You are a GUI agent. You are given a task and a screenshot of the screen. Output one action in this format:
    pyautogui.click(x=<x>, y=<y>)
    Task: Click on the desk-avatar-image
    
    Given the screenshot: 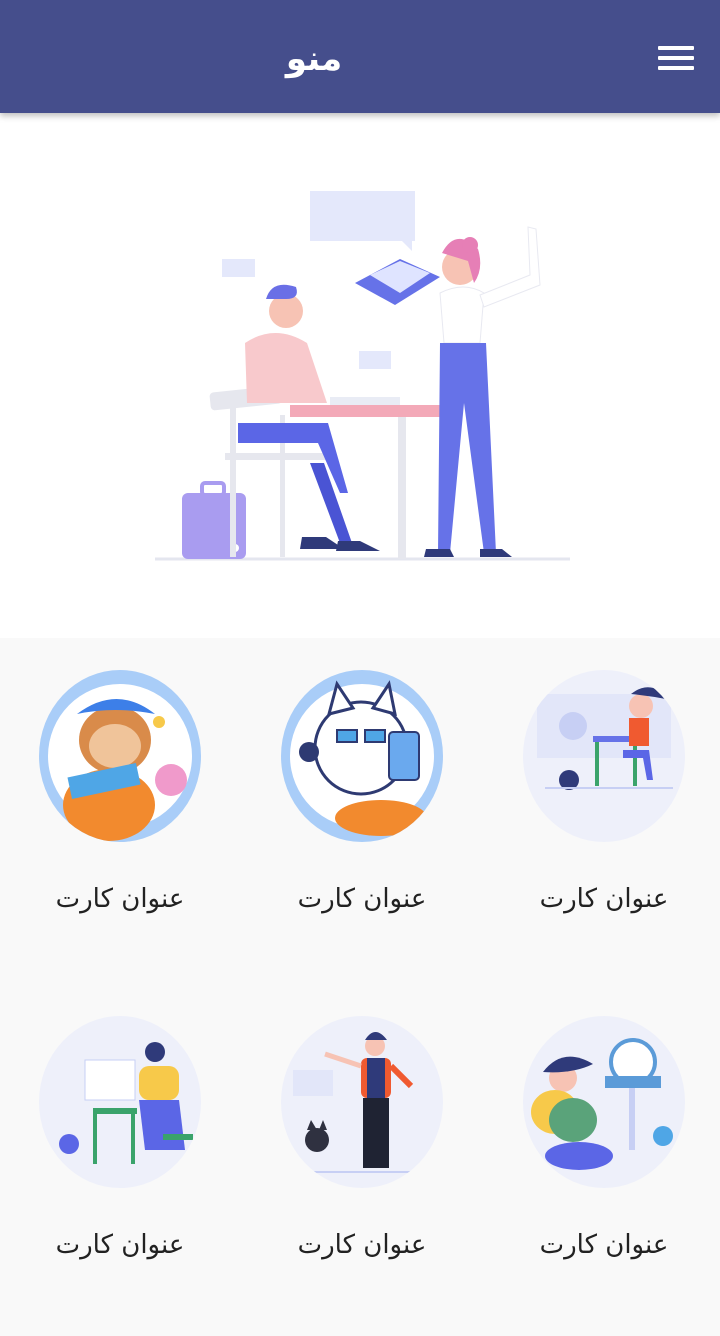 What is the action you would take?
    pyautogui.click(x=604, y=756)
    